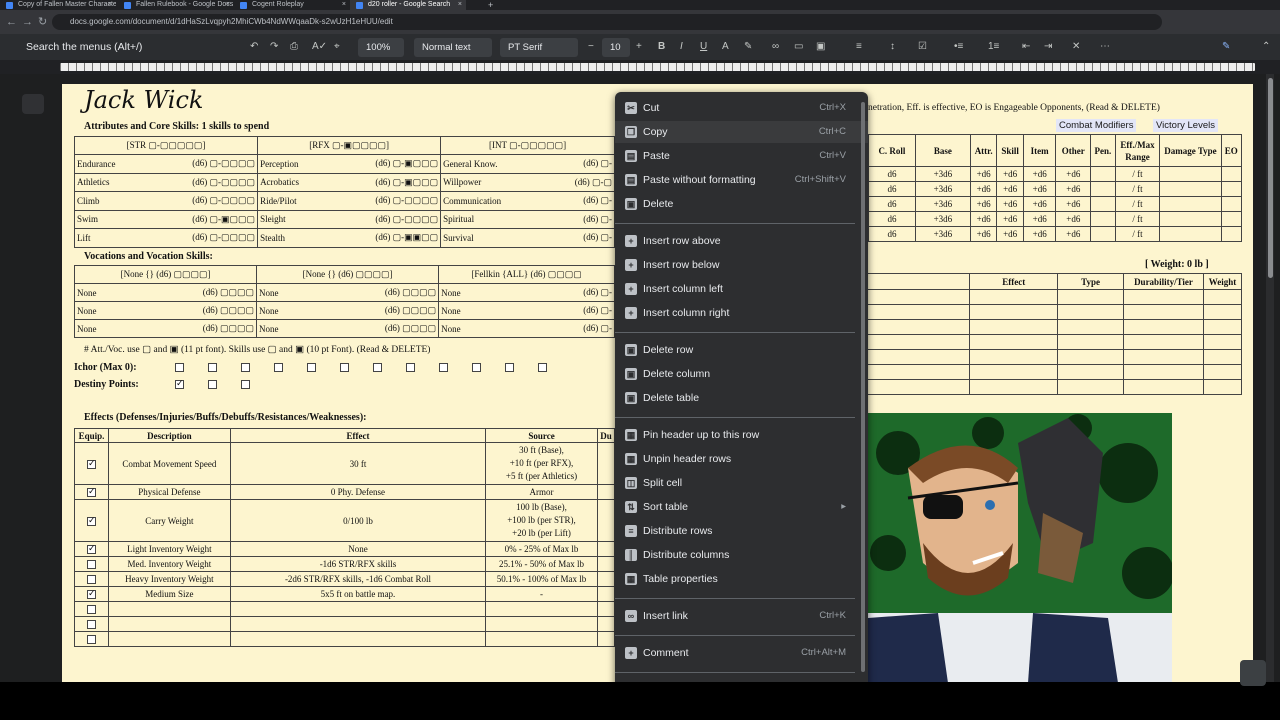 The height and width of the screenshot is (720, 1280). What do you see at coordinates (490, 201) in the screenshot?
I see `table-cell: Communication` at bounding box center [490, 201].